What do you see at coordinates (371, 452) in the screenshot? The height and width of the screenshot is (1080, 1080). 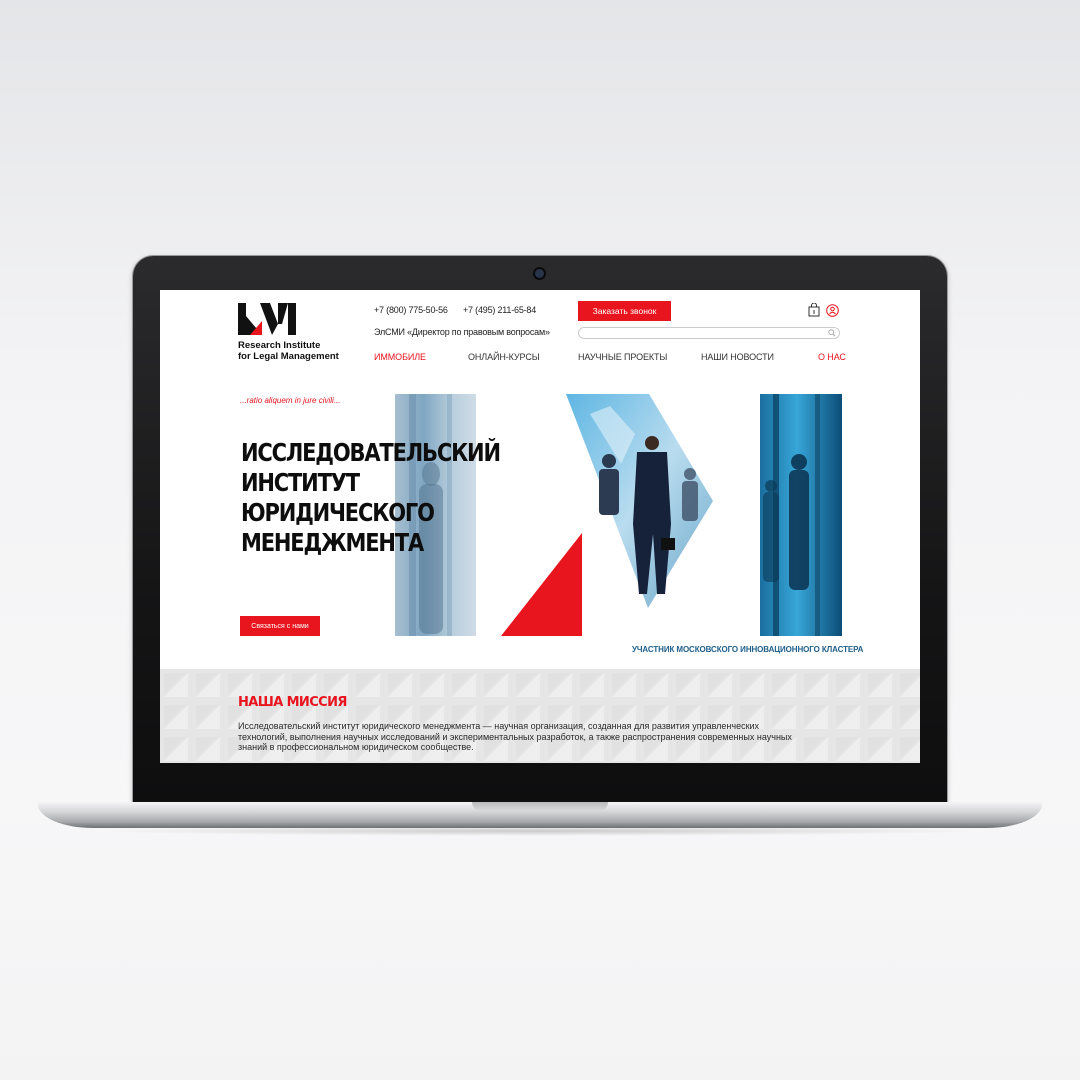 I see `hero-title-line-1: ИССЛЕДОВАТЕЛЬСКИЙ` at bounding box center [371, 452].